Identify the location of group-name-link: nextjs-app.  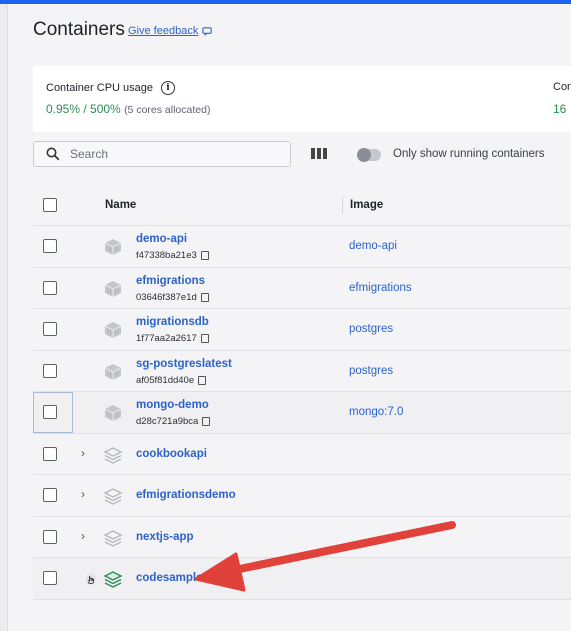
(165, 537).